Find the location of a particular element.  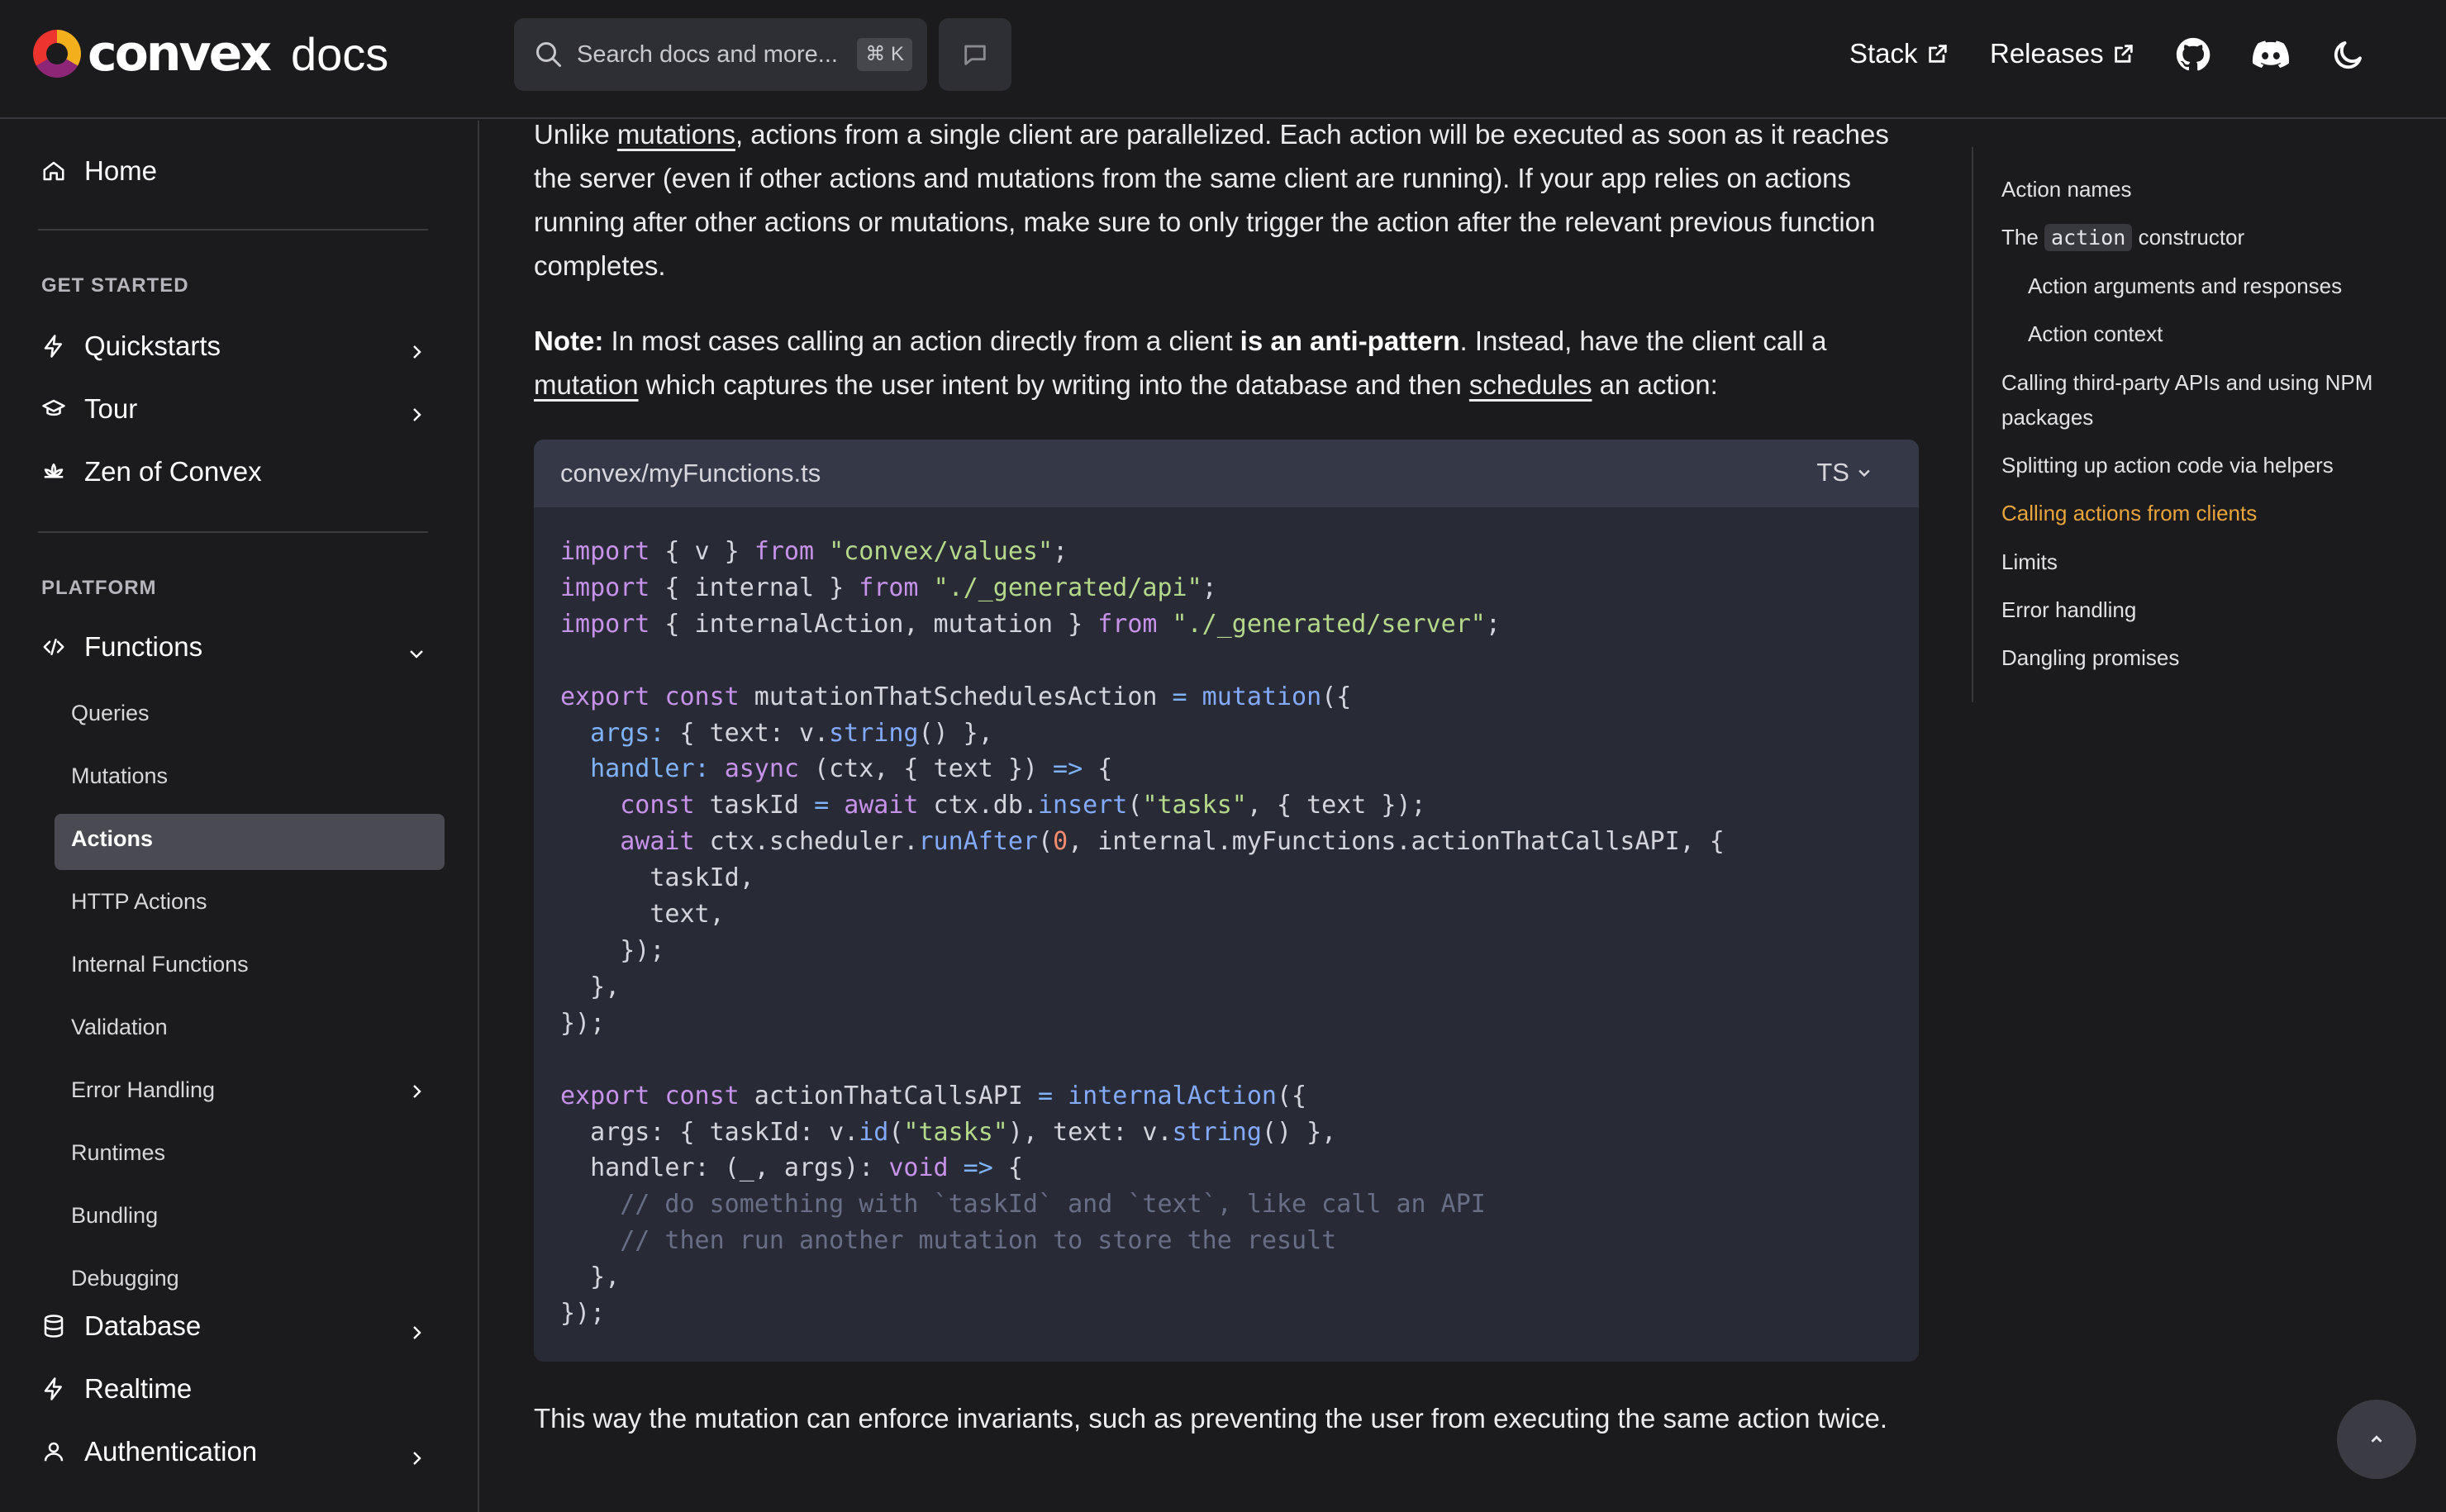

toc-item-action-arguments: Action arguments and responses is located at coordinates (2185, 286).